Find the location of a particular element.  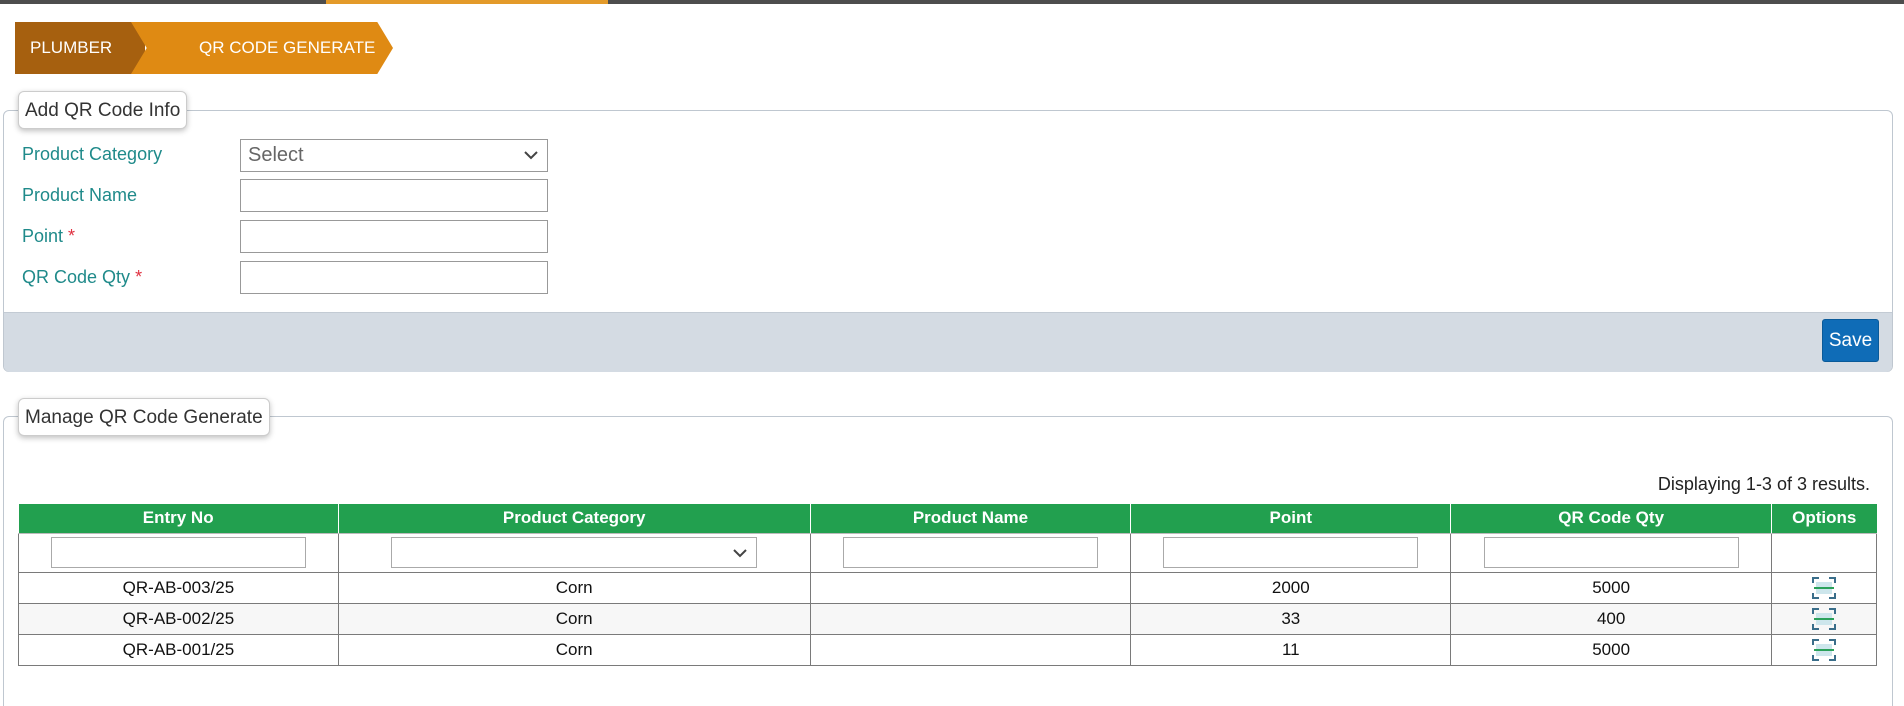

product-category-label: Product Category is located at coordinates (92, 154).